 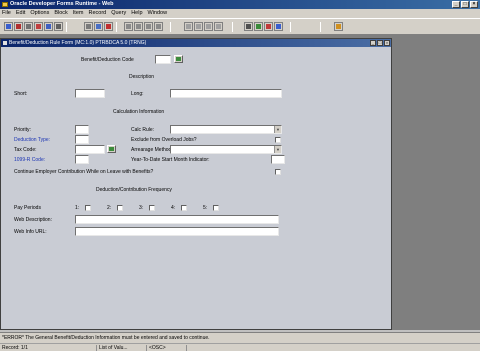 What do you see at coordinates (148, 26) in the screenshot?
I see `next-record-button` at bounding box center [148, 26].